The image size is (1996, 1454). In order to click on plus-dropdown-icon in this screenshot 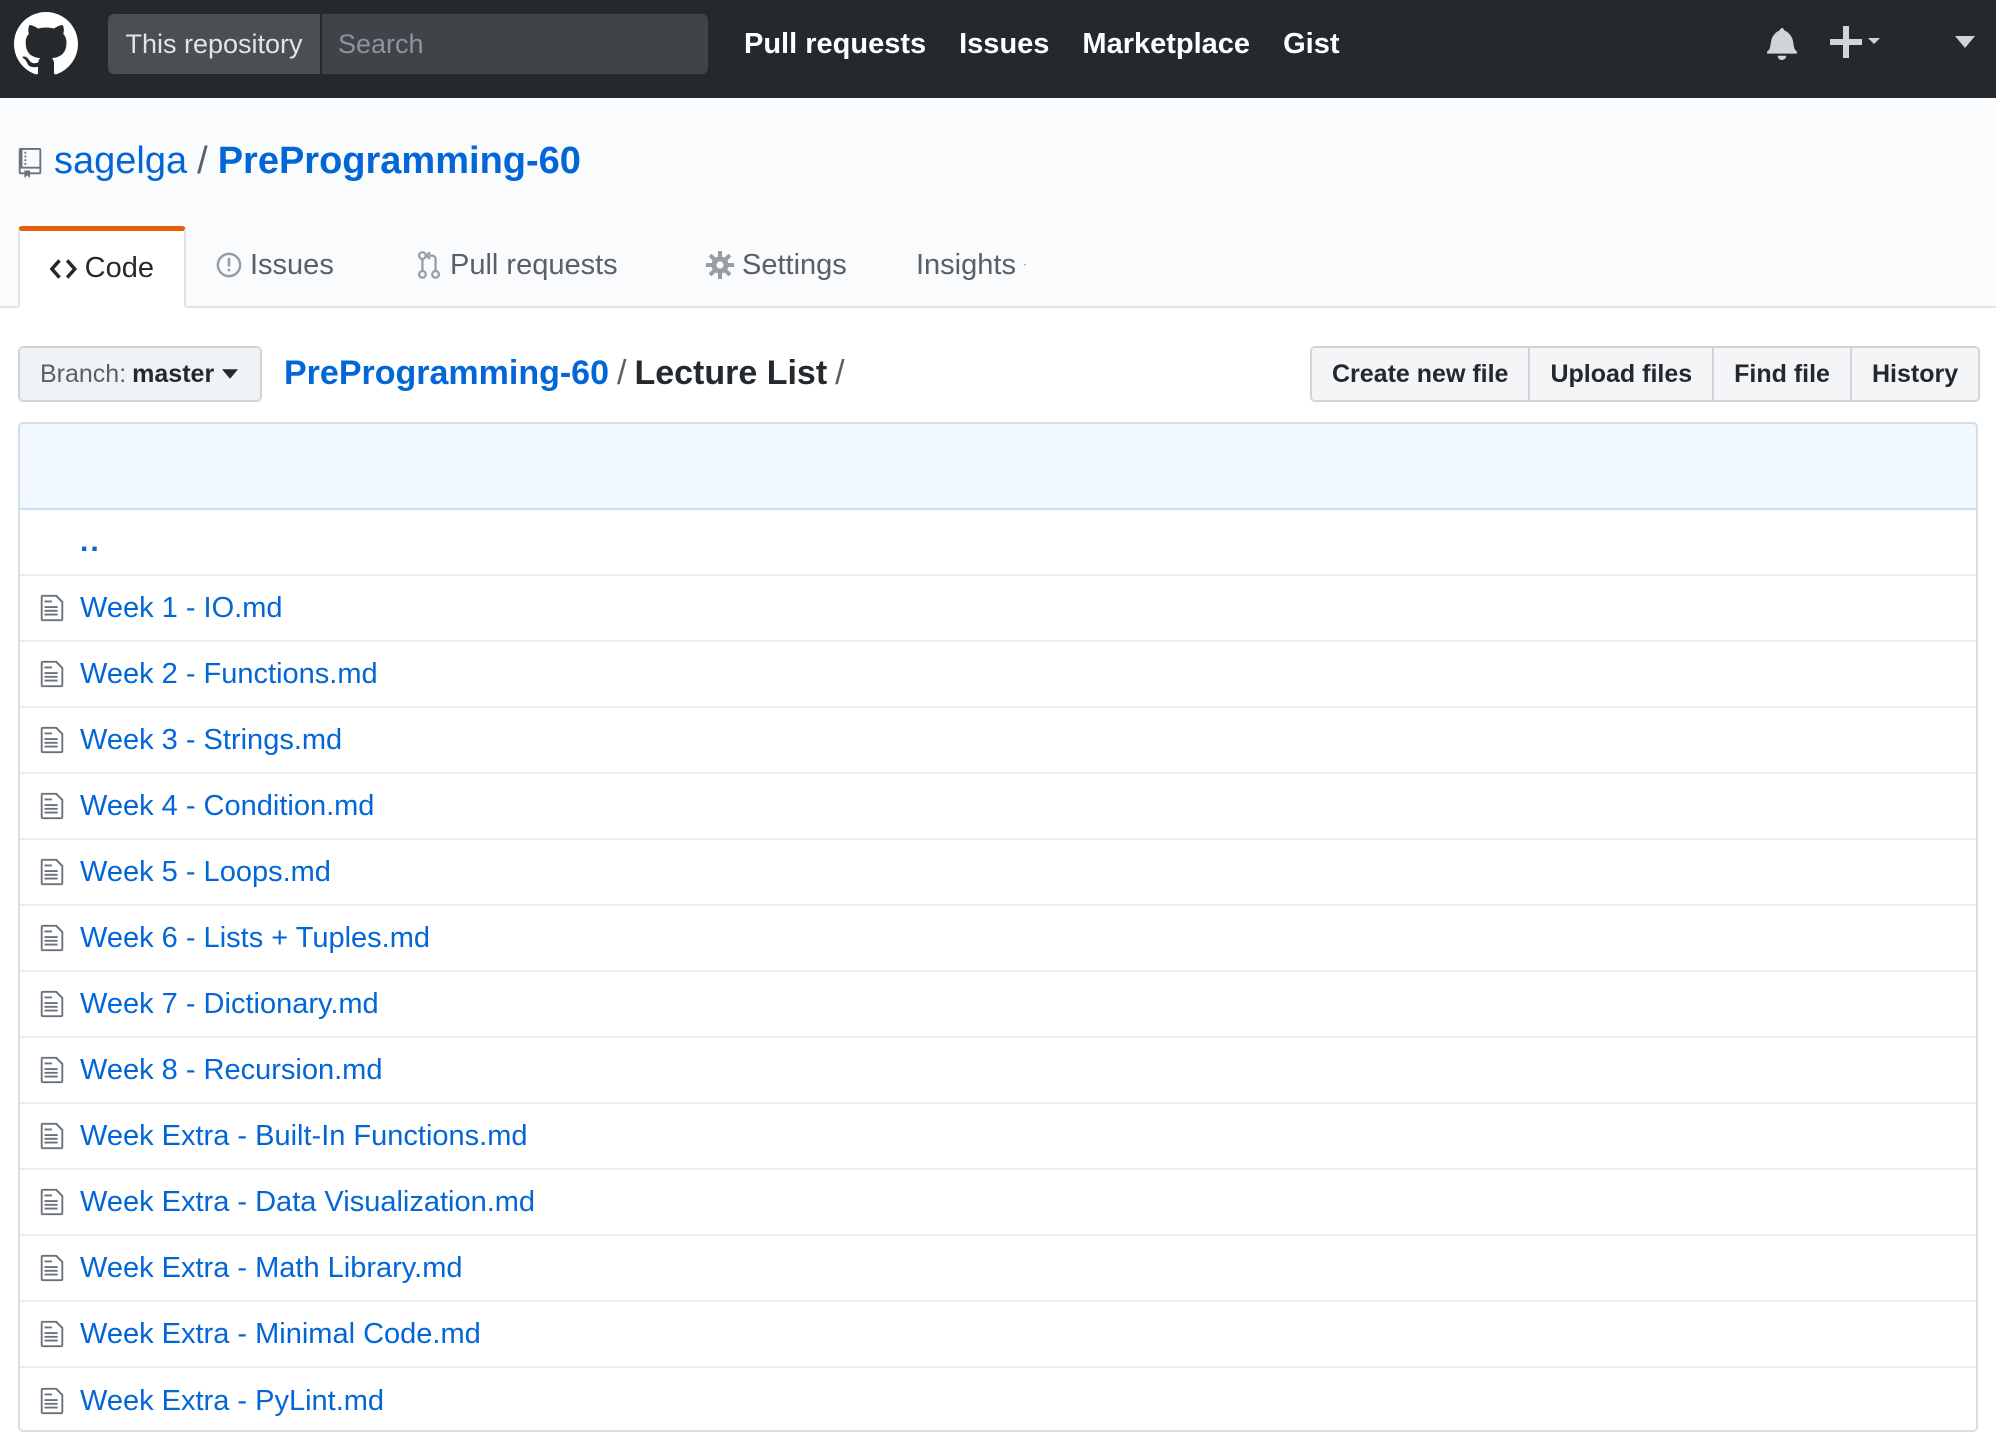, I will do `click(1856, 42)`.